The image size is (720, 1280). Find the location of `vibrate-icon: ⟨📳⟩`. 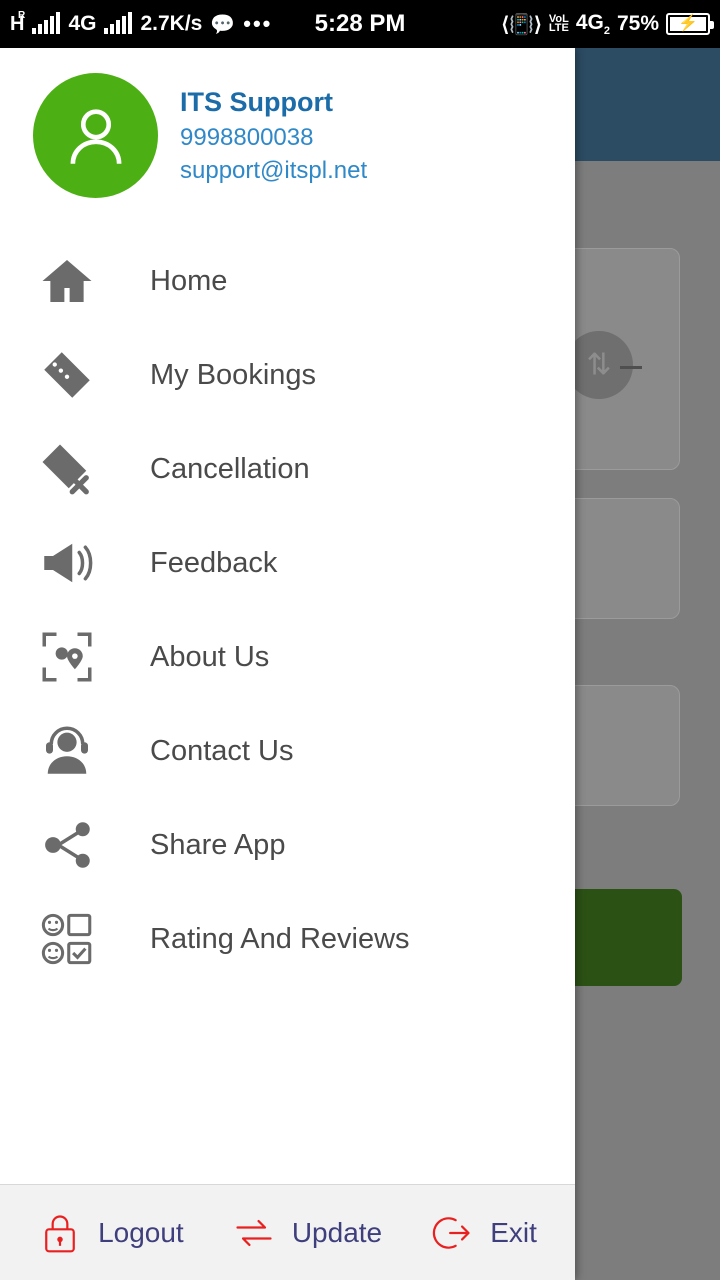

vibrate-icon: ⟨📳⟩ is located at coordinates (521, 24).